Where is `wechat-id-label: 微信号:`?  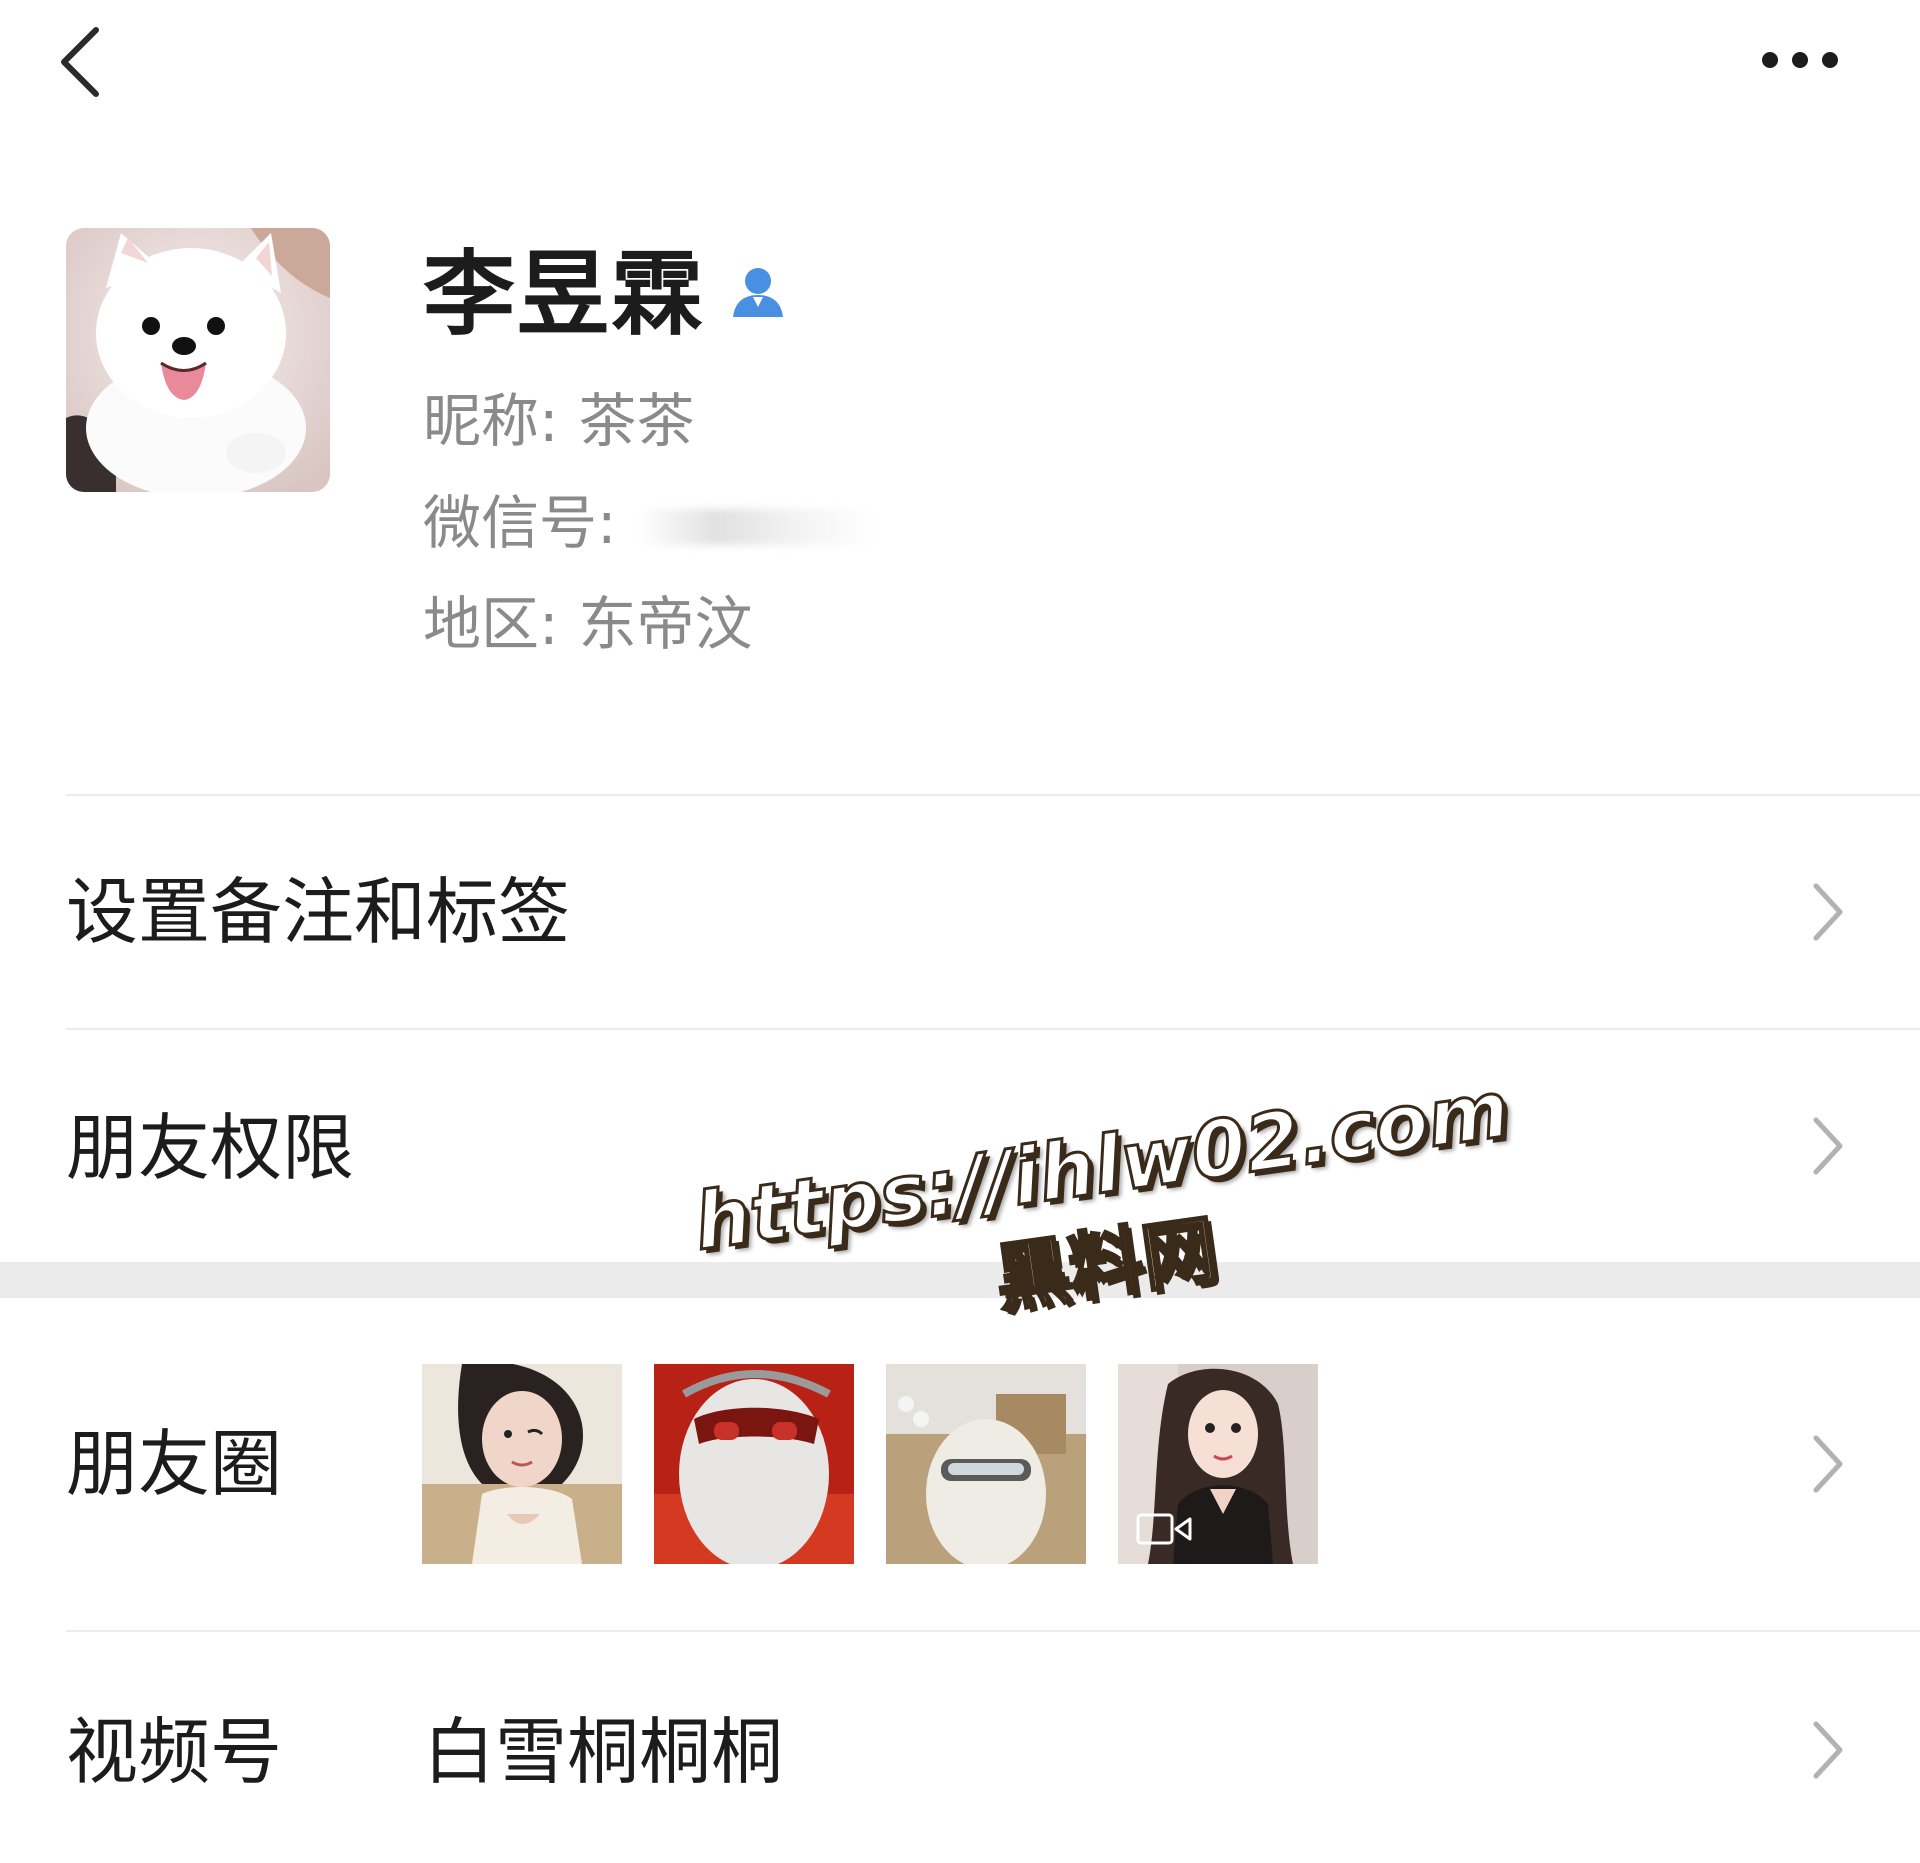
wechat-id-label: 微信号: is located at coordinates (520, 523).